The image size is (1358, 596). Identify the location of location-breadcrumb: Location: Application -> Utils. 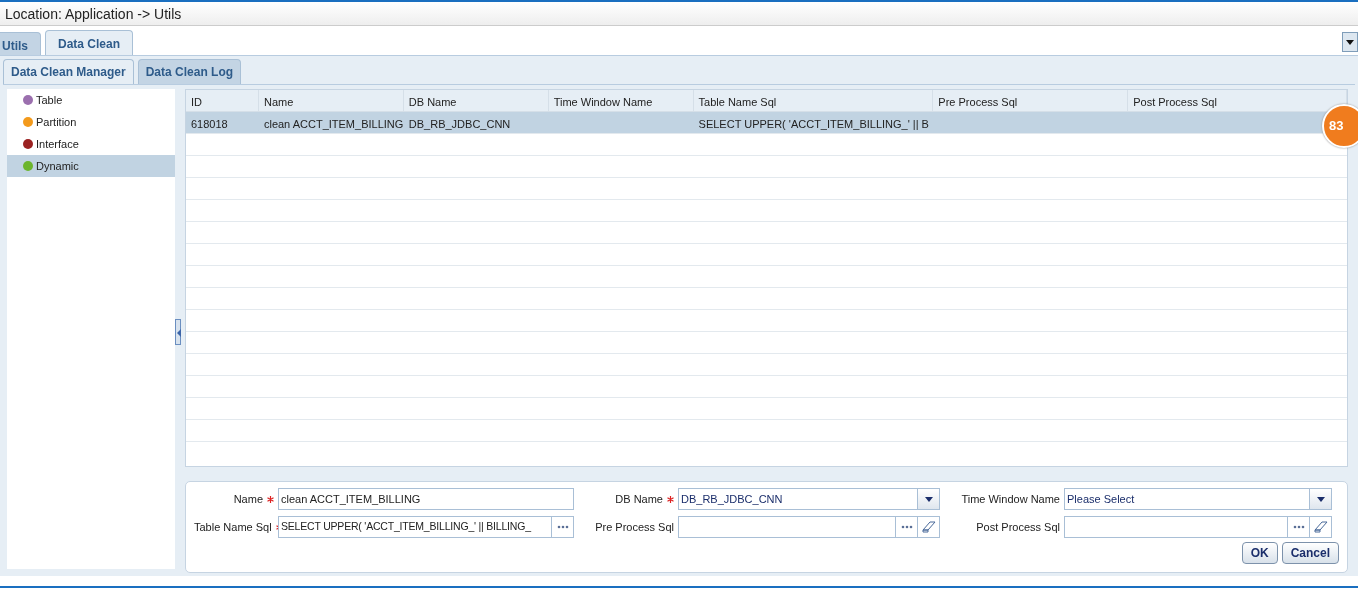
(93, 14).